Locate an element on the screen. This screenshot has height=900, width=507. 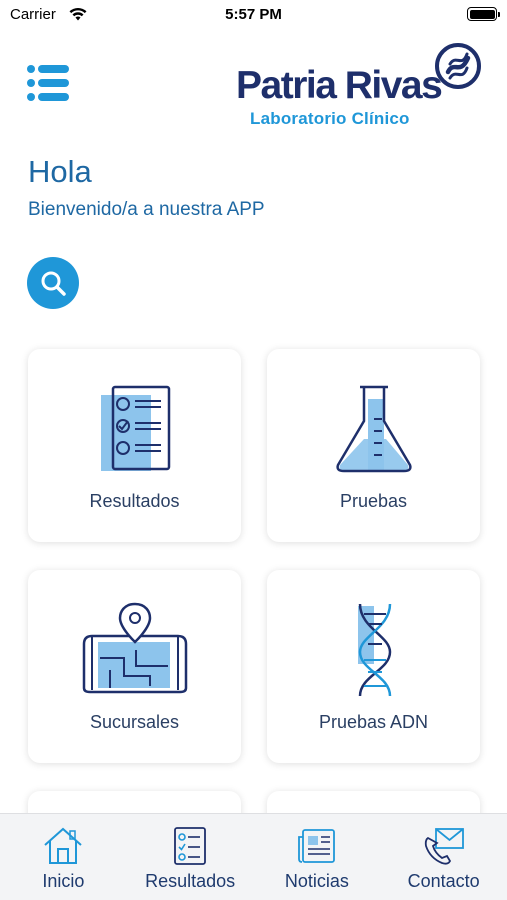
card-pruebas-adn: Pruebas ADN is located at coordinates (373, 666).